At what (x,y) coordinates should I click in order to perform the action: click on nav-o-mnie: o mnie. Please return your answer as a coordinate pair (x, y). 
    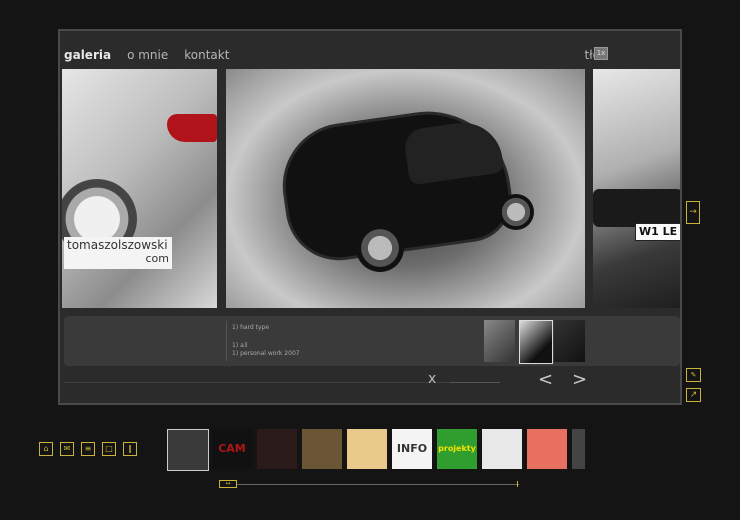
    Looking at the image, I should click on (147, 55).